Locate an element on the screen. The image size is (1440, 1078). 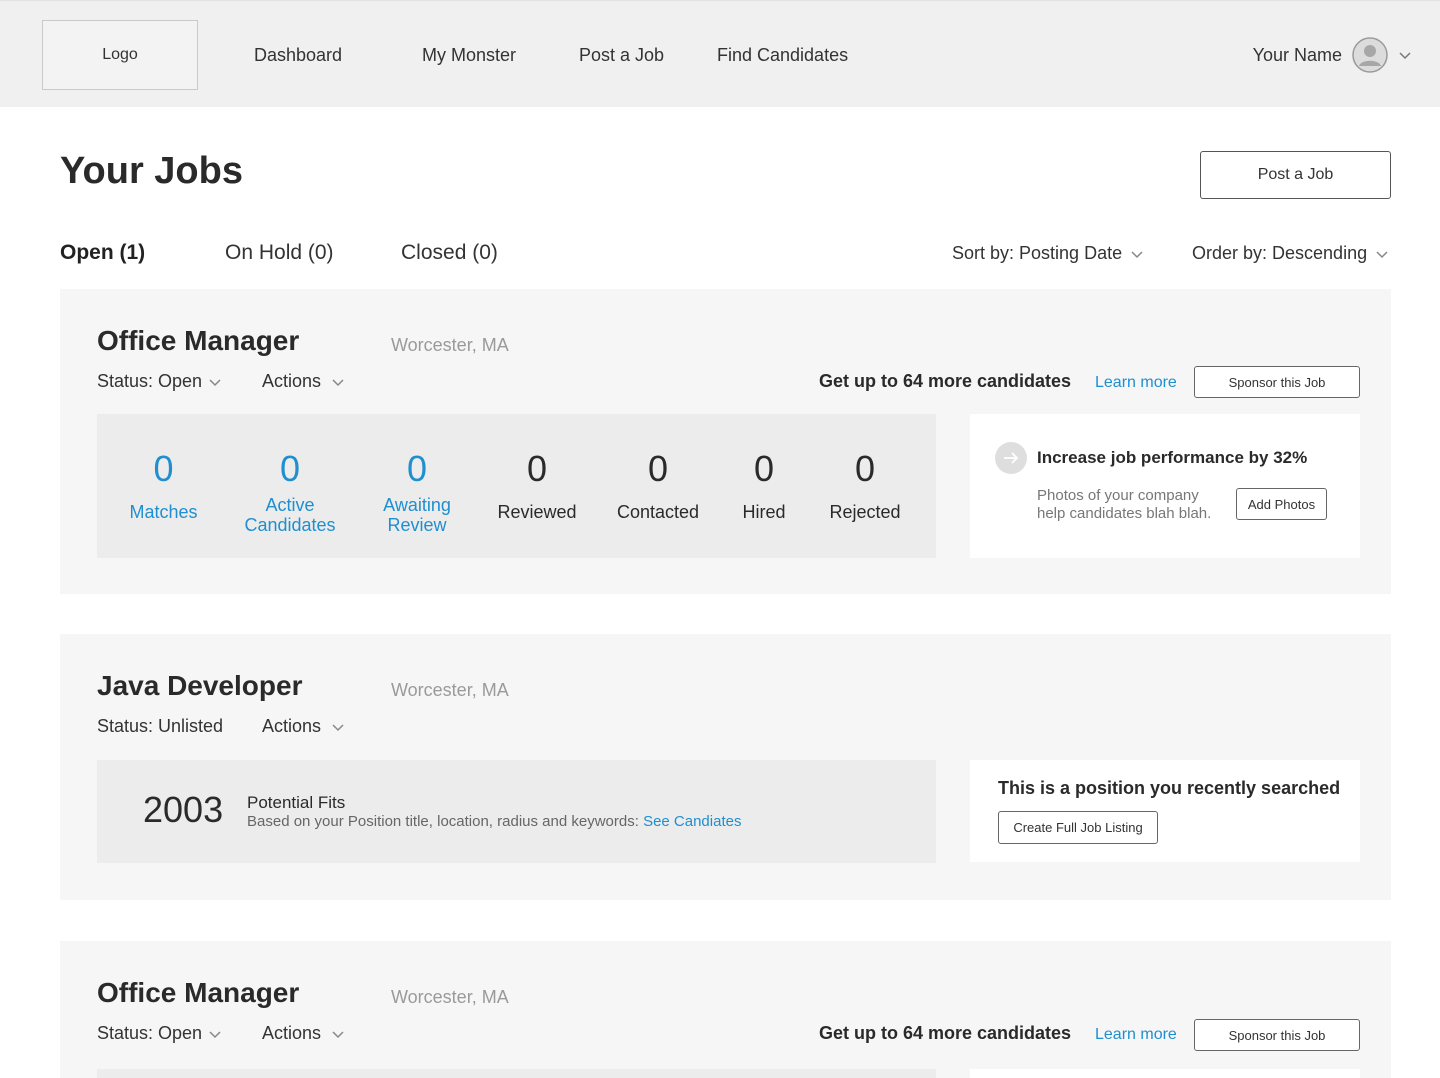
nav-dashboard: Dashboard is located at coordinates (298, 55).